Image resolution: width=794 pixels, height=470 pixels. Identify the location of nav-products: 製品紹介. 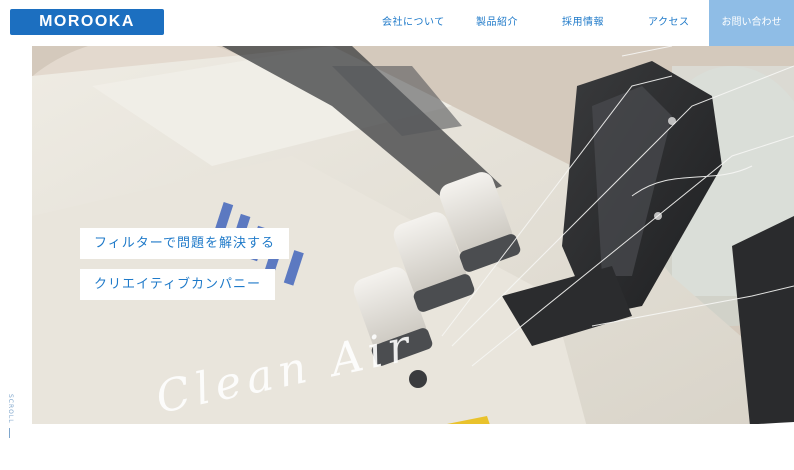
(497, 23).